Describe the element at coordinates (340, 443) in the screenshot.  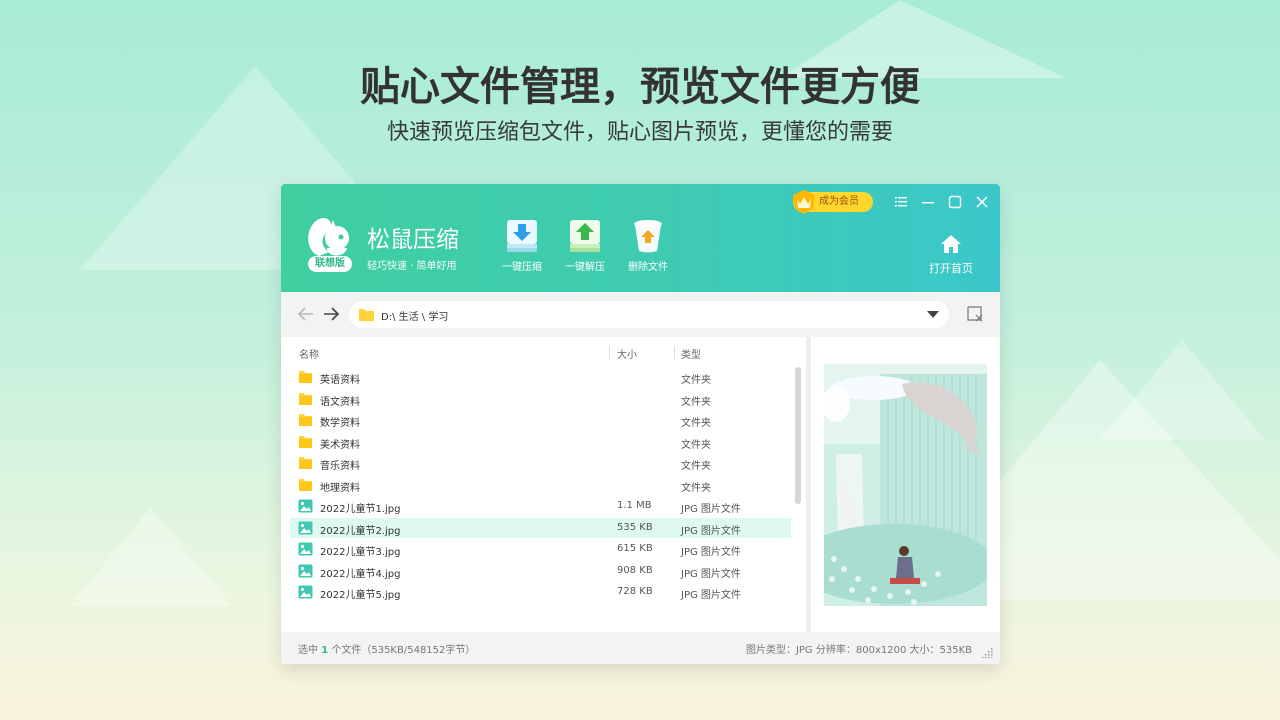
I see `file-name: 美术资料` at that location.